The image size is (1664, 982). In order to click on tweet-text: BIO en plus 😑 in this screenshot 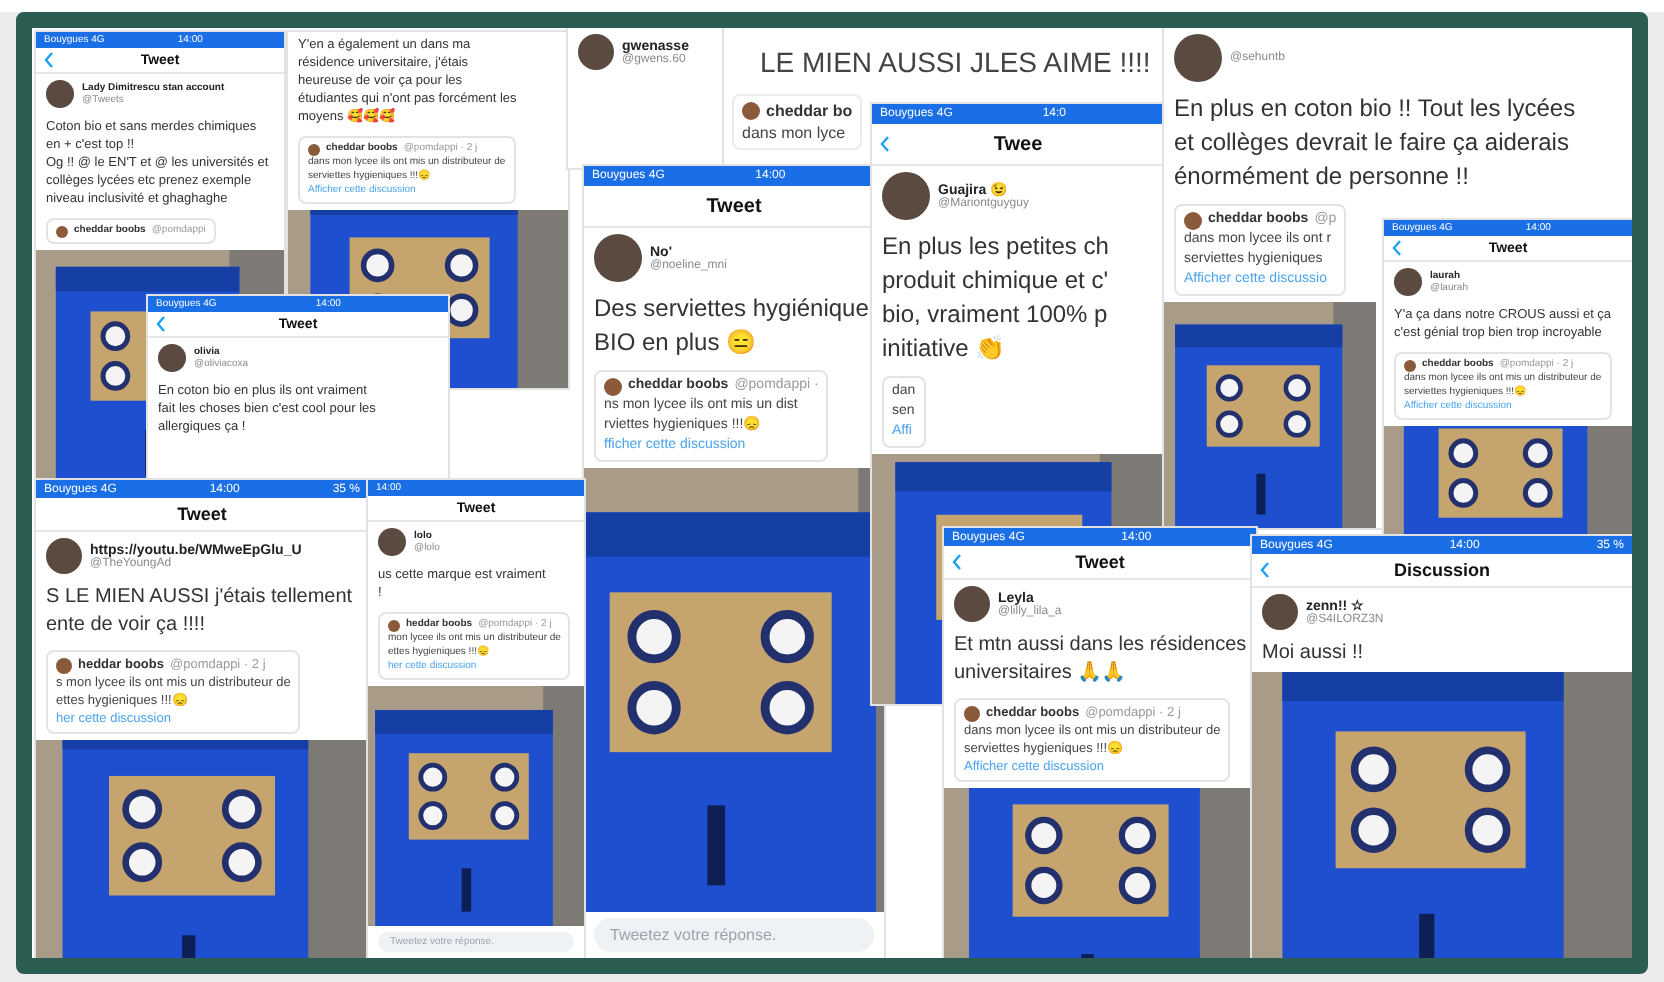, I will do `click(676, 343)`.